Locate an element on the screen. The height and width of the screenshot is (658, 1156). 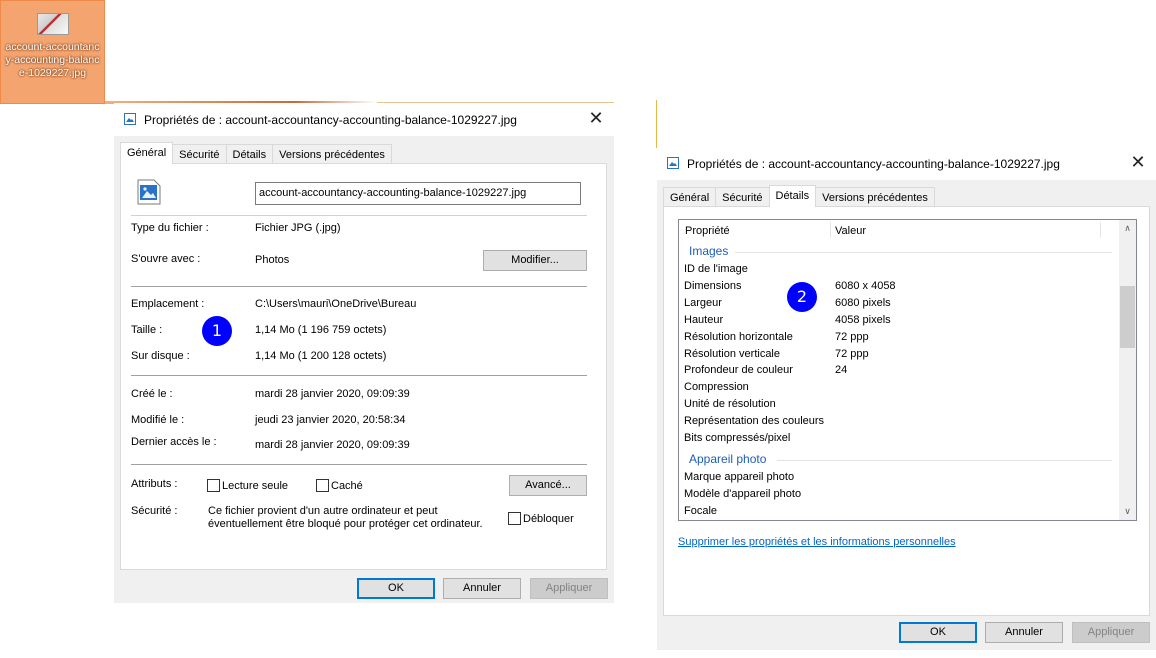
file-type-label: Type du fichier : is located at coordinates (170, 228).